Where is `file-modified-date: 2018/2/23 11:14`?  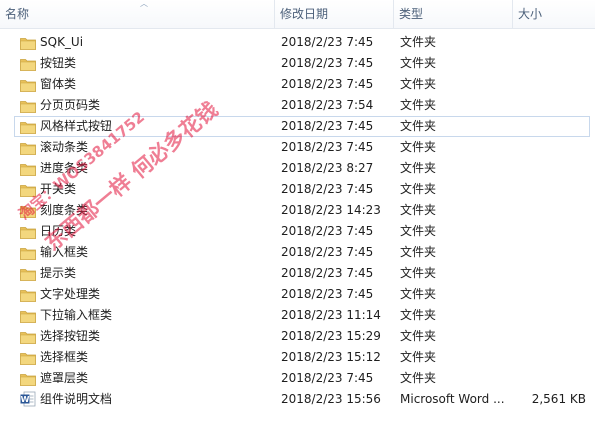 file-modified-date: 2018/2/23 11:14 is located at coordinates (331, 315).